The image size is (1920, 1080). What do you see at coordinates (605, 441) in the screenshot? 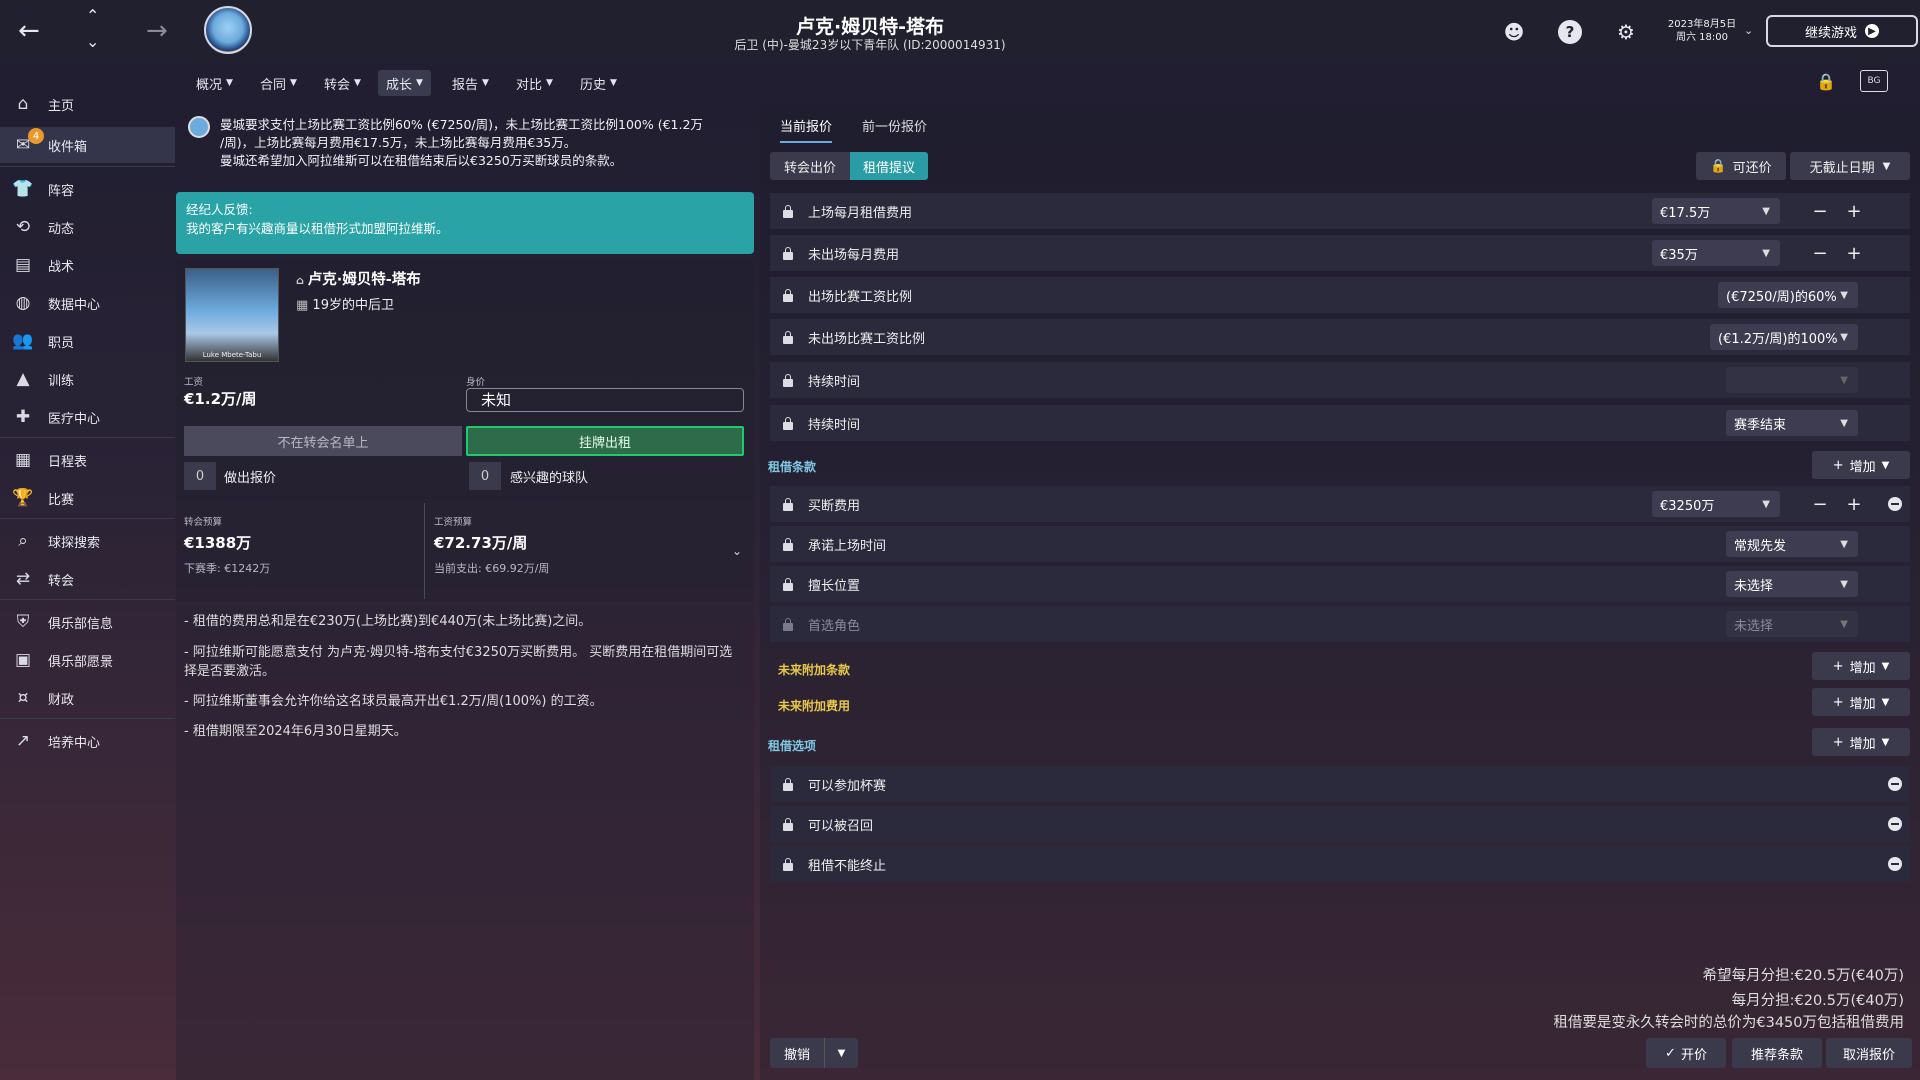
I see `loan-list-button: 挂牌出租` at bounding box center [605, 441].